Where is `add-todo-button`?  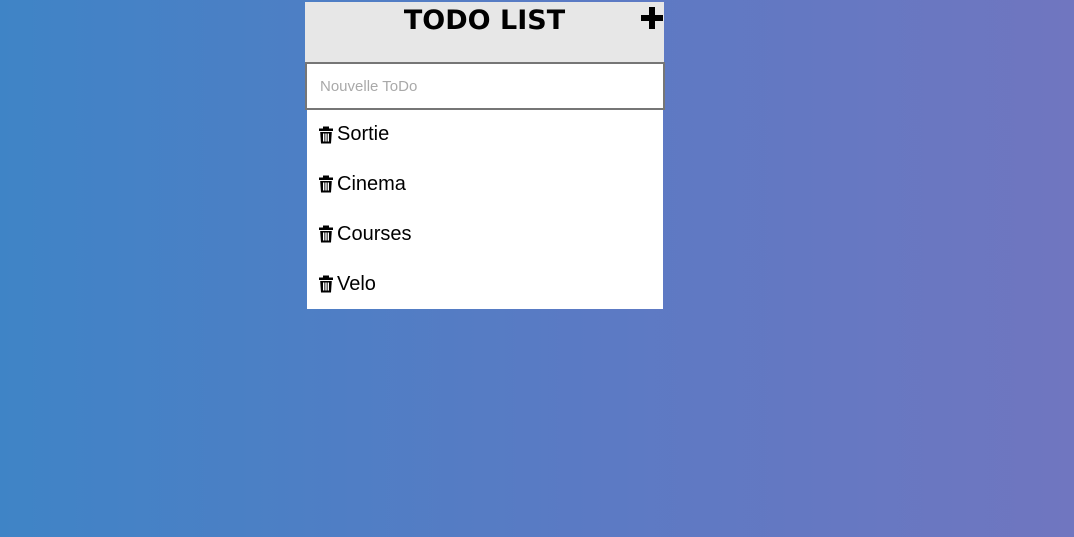 add-todo-button is located at coordinates (652, 18).